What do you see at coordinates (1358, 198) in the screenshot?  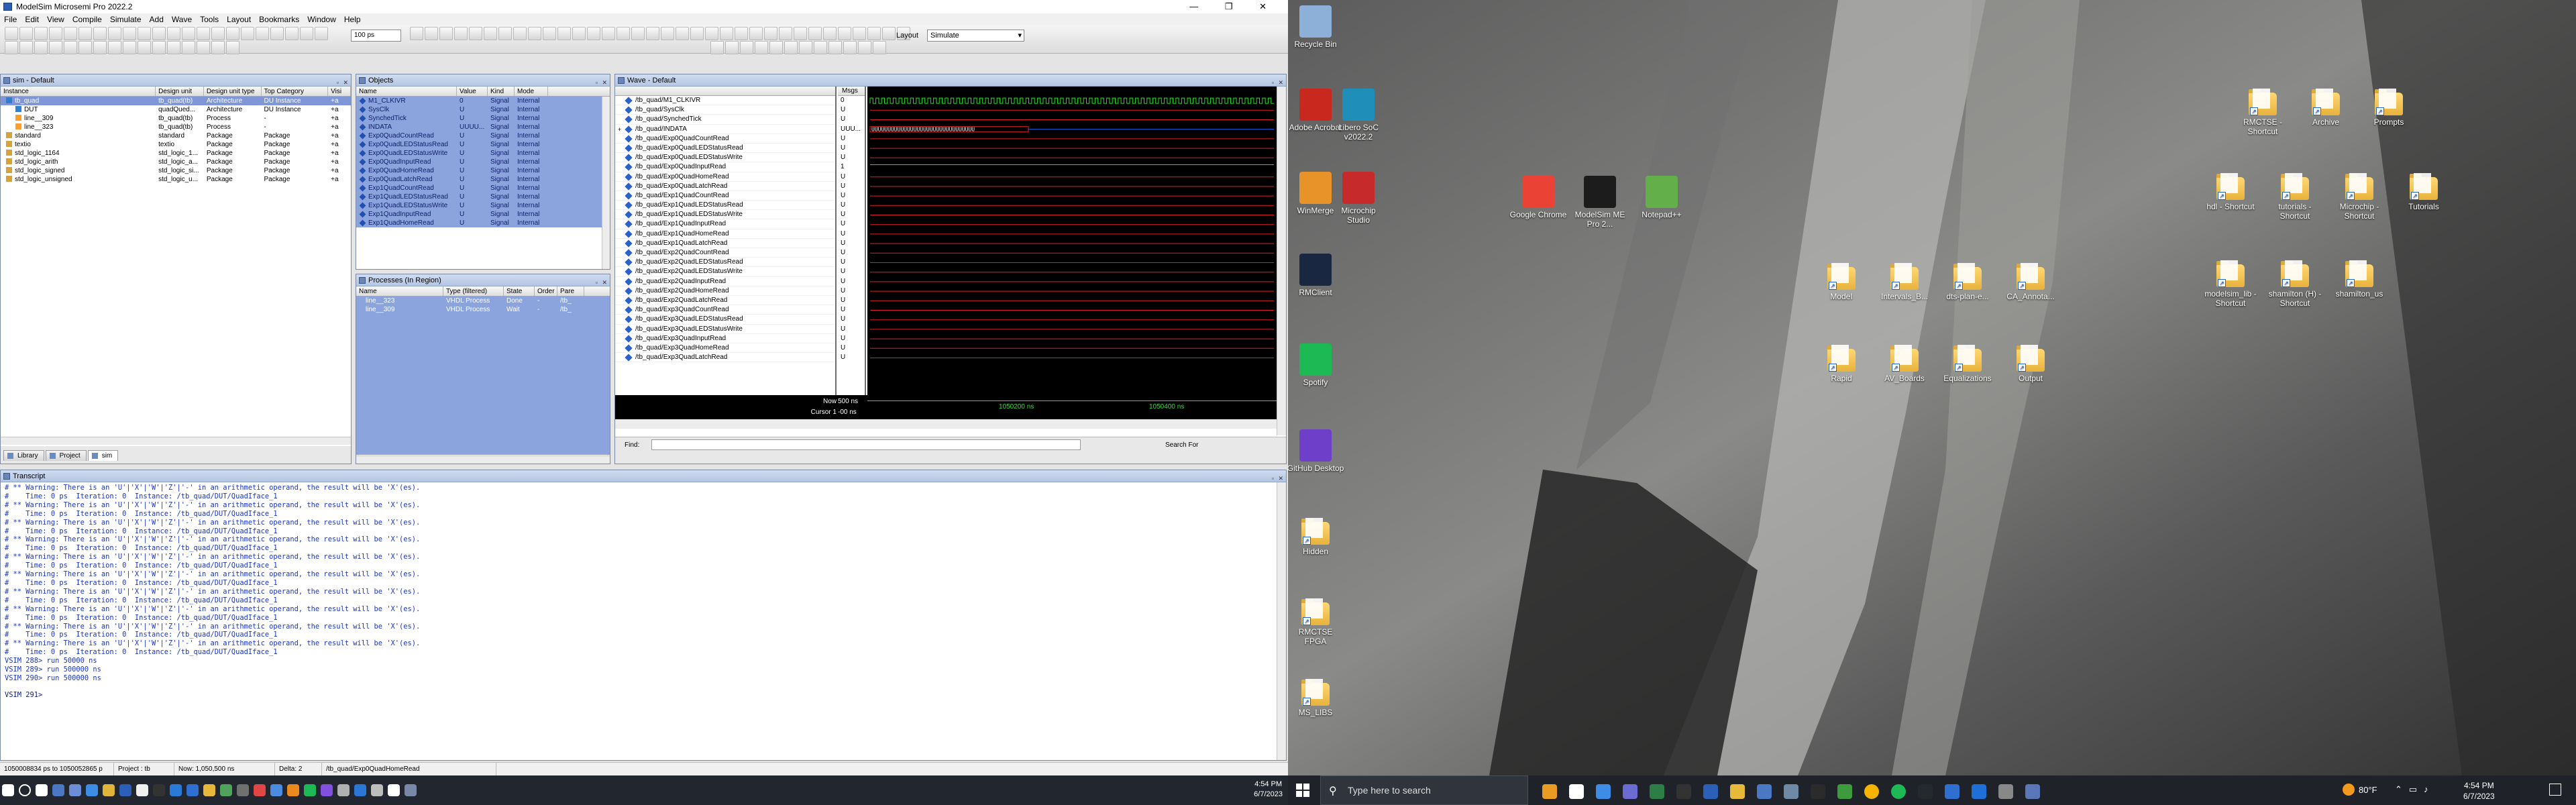 I see `desktop-icon-microchip-studio: Microchip Studio` at bounding box center [1358, 198].